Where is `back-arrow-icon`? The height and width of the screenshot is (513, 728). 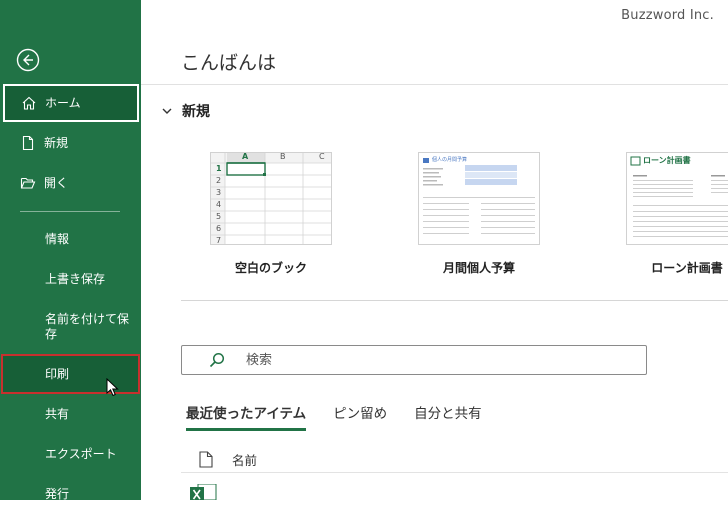
back-arrow-icon is located at coordinates (28, 60).